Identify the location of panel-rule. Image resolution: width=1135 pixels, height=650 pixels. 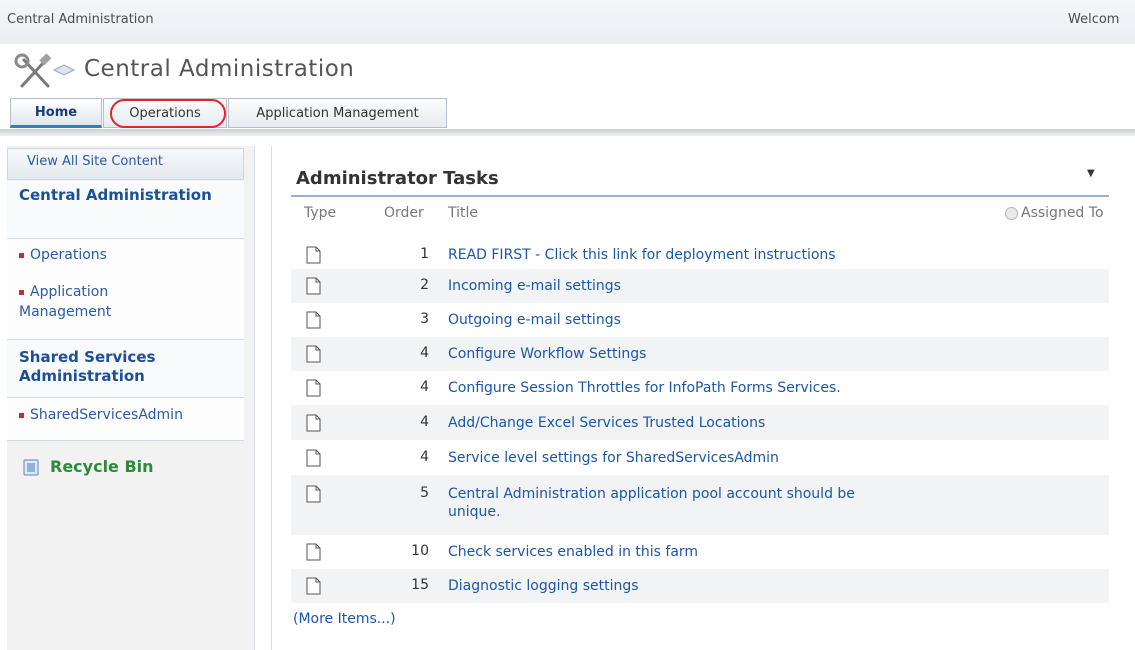
(700, 196).